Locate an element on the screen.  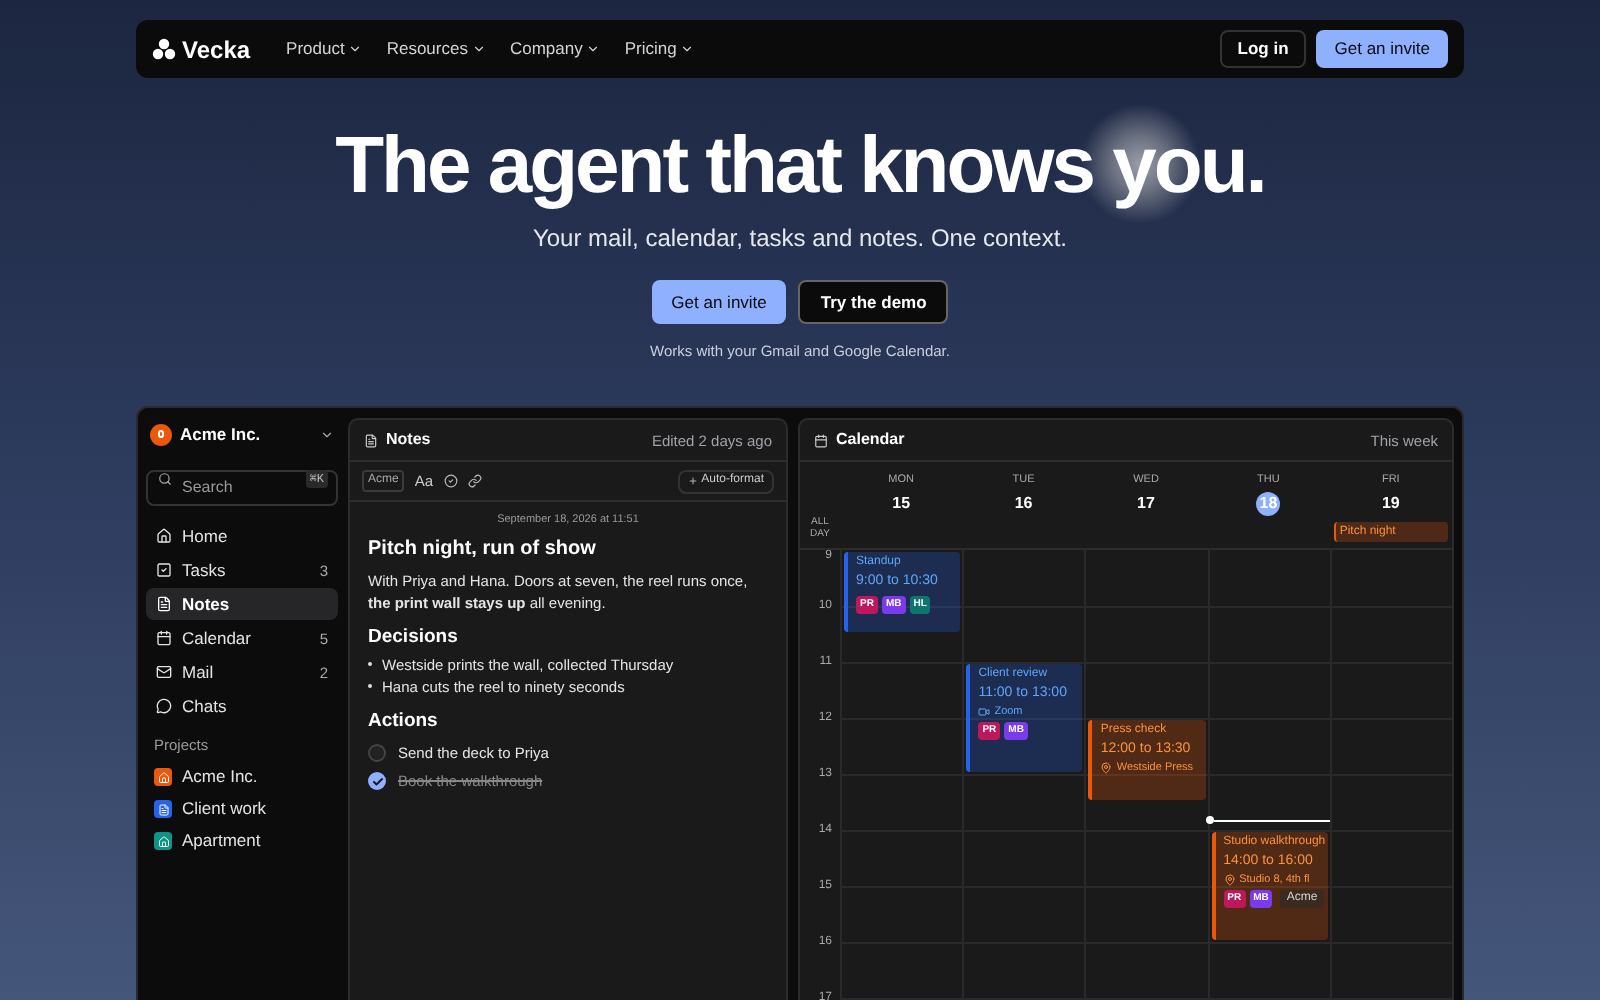
demo-button: Try the demo is located at coordinates (873, 302).